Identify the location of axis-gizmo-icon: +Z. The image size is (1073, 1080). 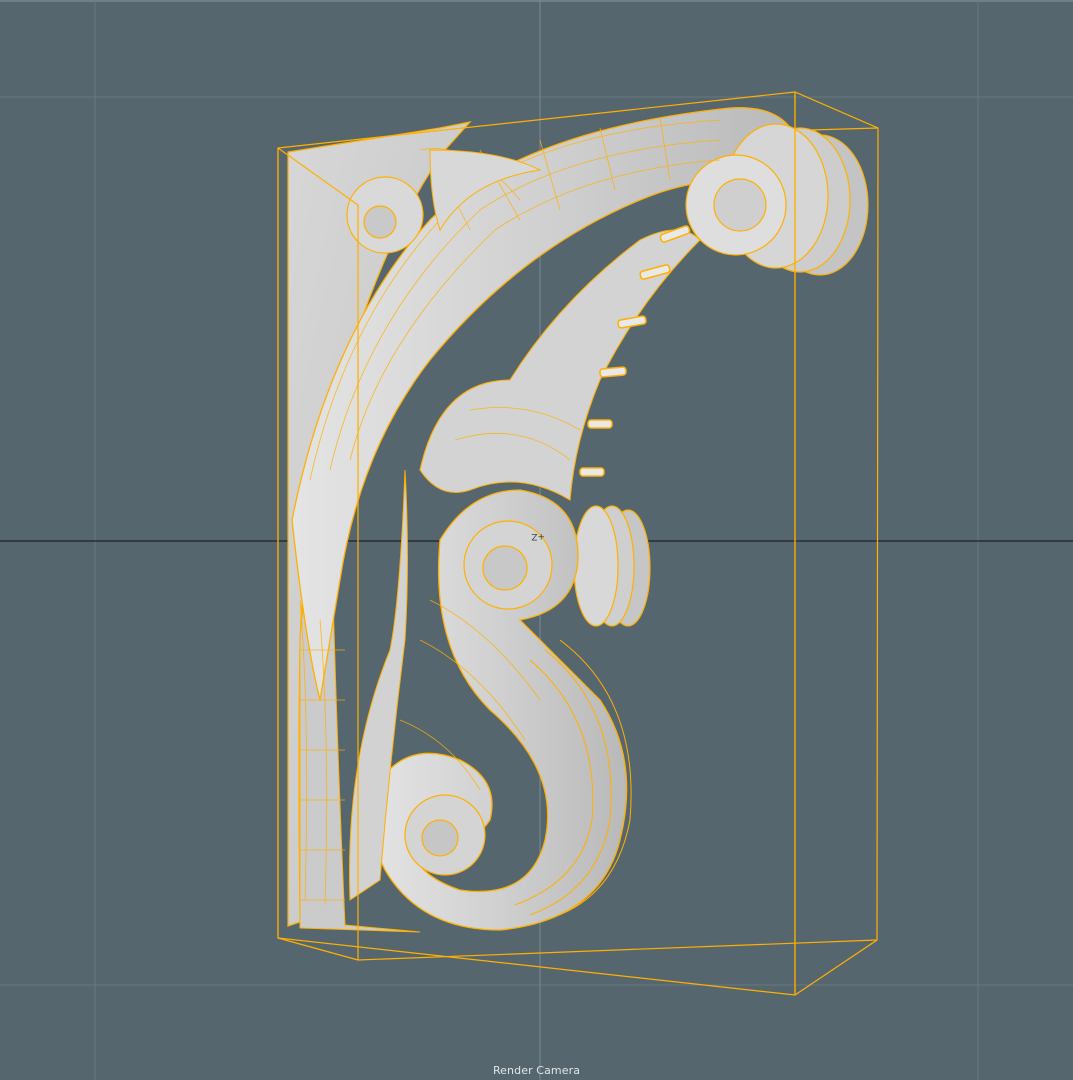
(538, 536).